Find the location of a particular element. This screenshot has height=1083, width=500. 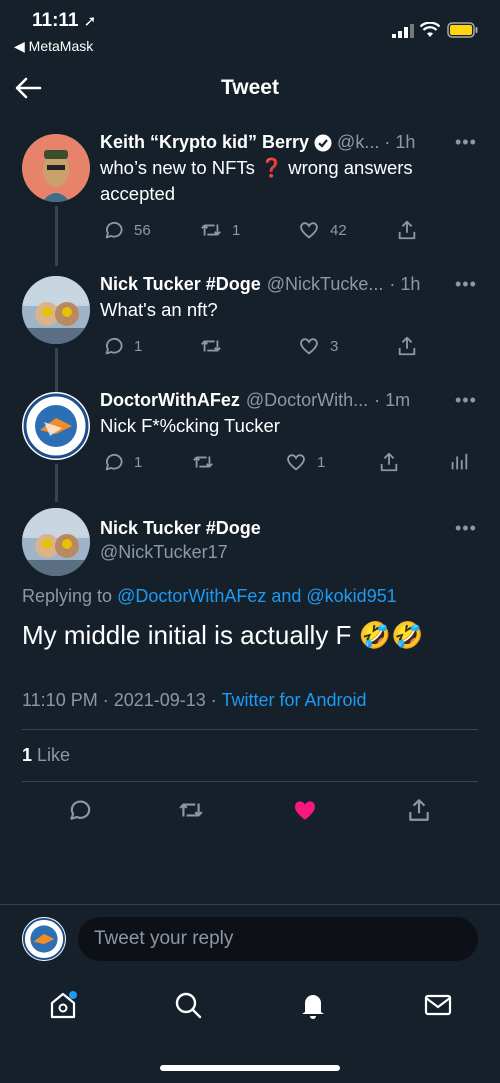

bottom-tab-bar is located at coordinates (250, 1010).